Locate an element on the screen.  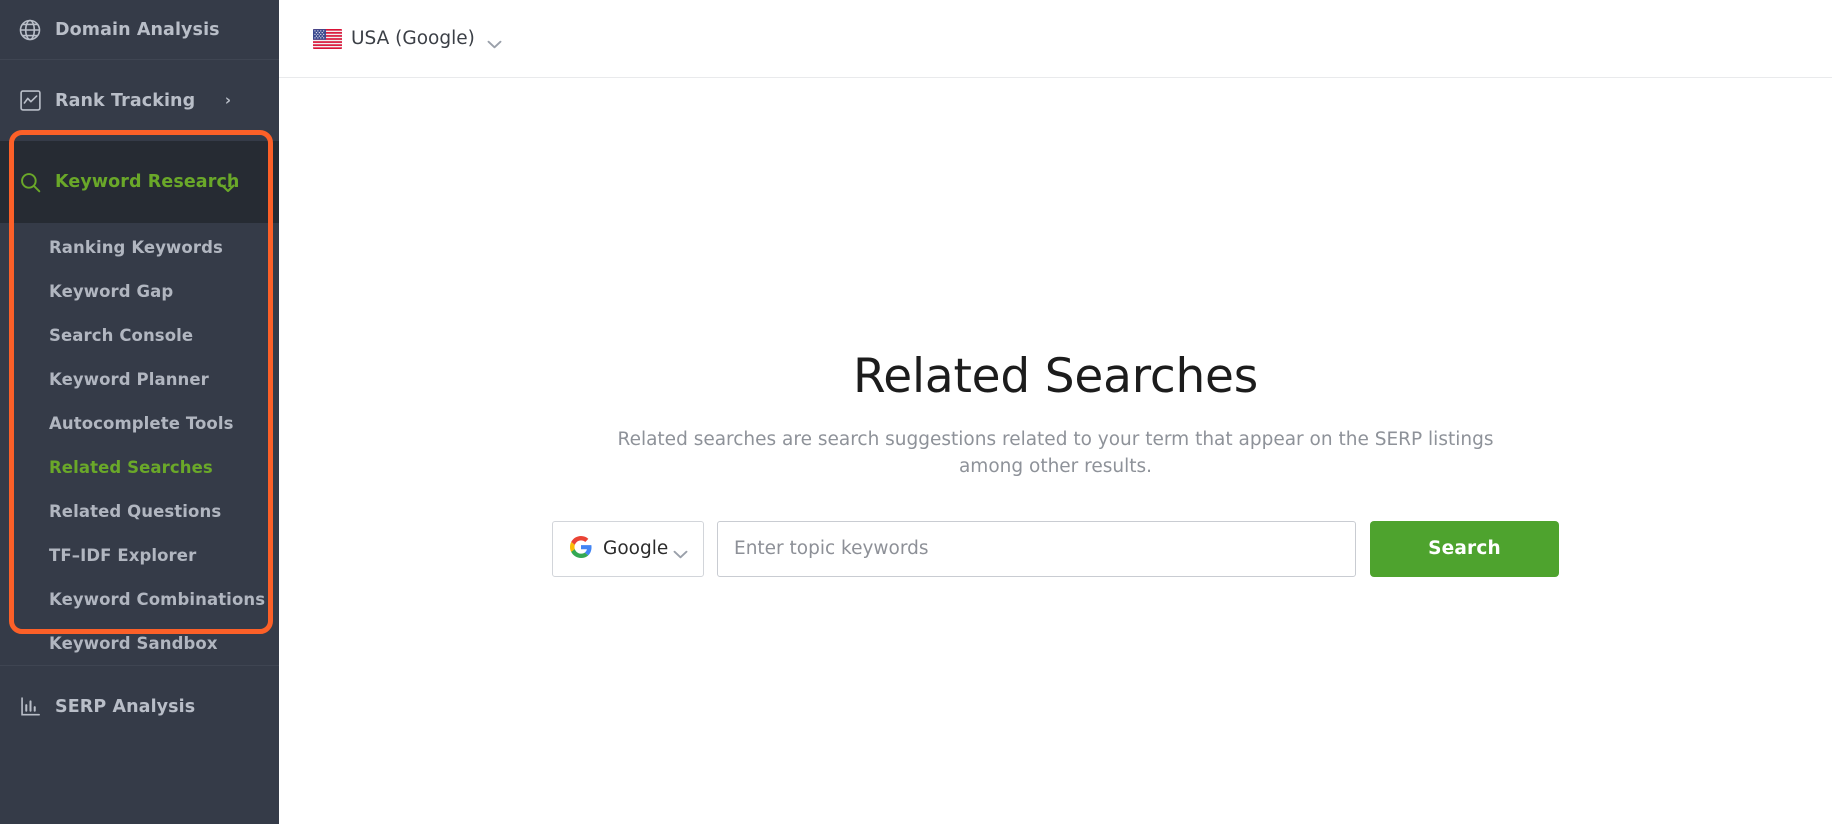
bar-chart-icon is located at coordinates (30, 707).